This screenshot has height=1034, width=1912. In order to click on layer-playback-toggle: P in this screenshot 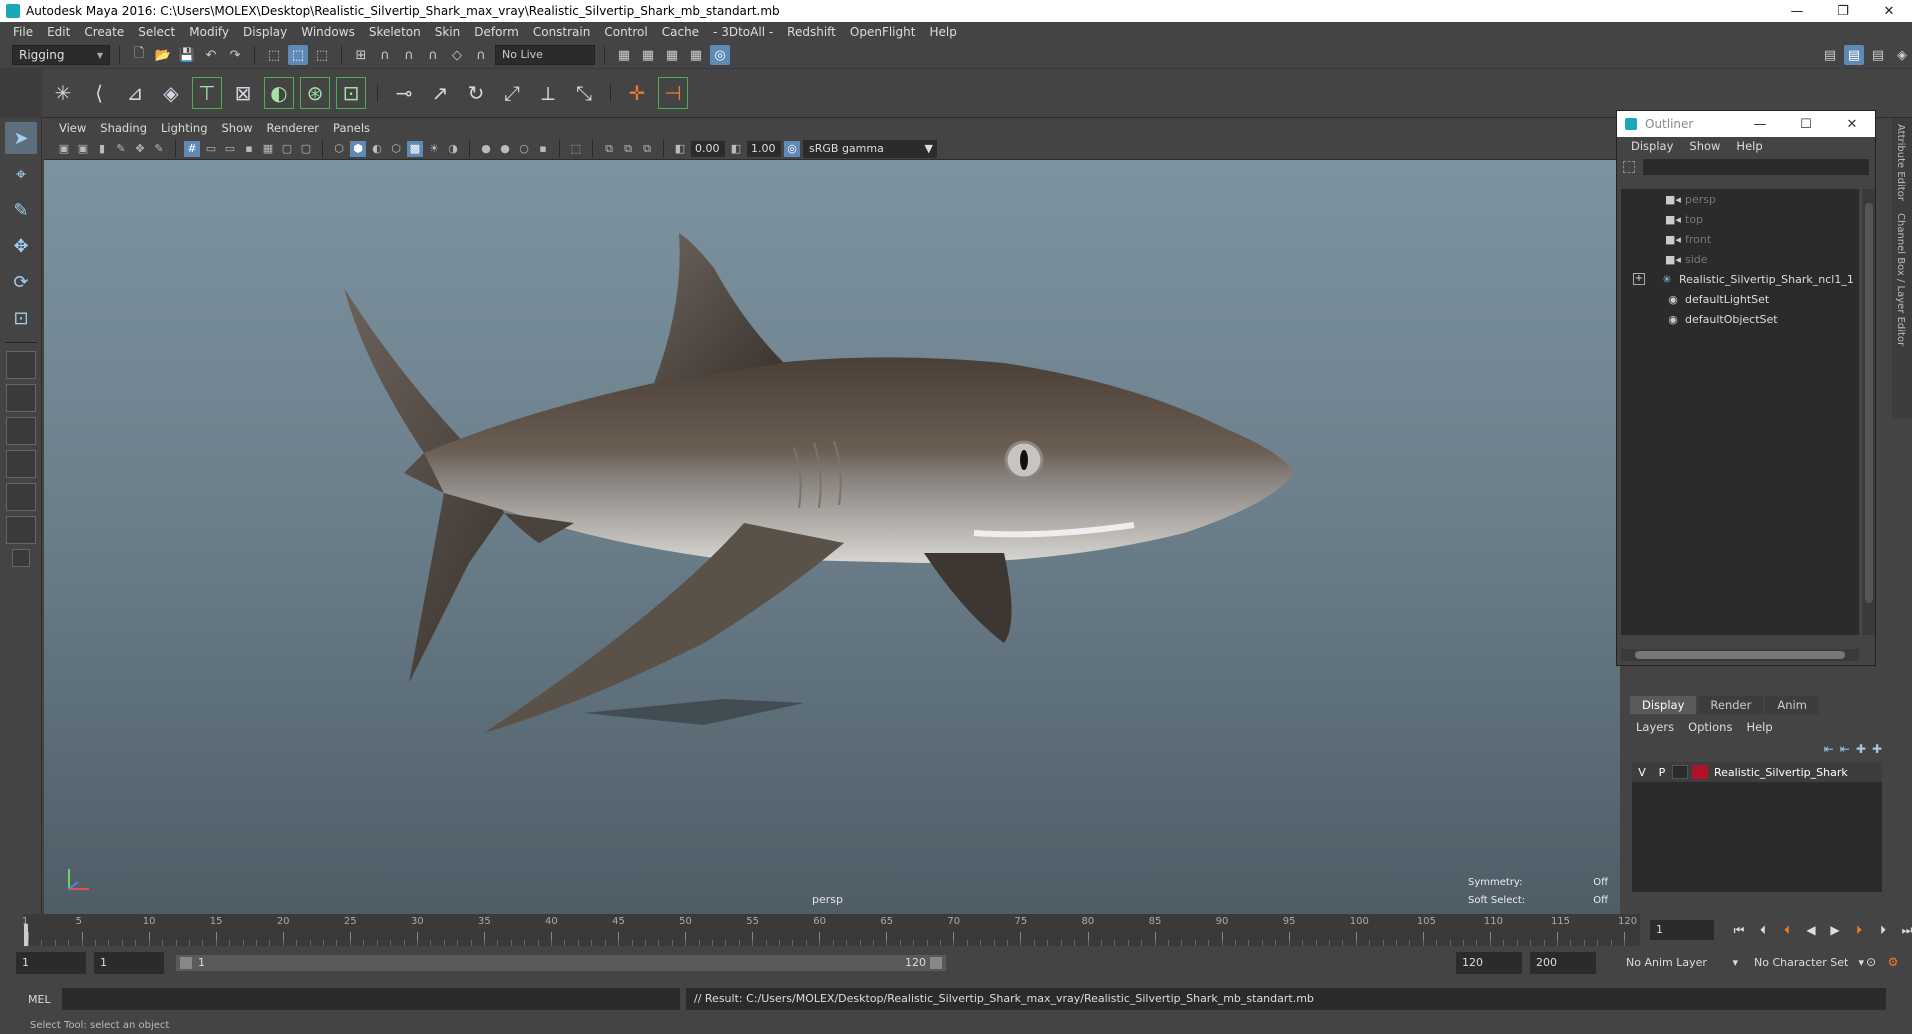, I will do `click(1662, 772)`.